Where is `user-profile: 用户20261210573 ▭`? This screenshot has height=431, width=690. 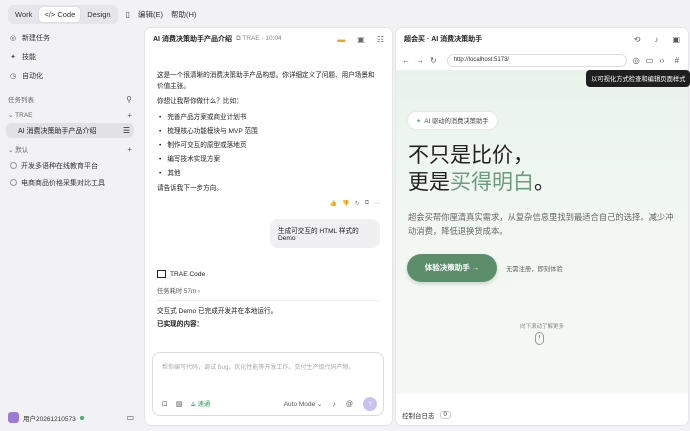 user-profile: 用户20261210573 ▭ is located at coordinates (71, 417).